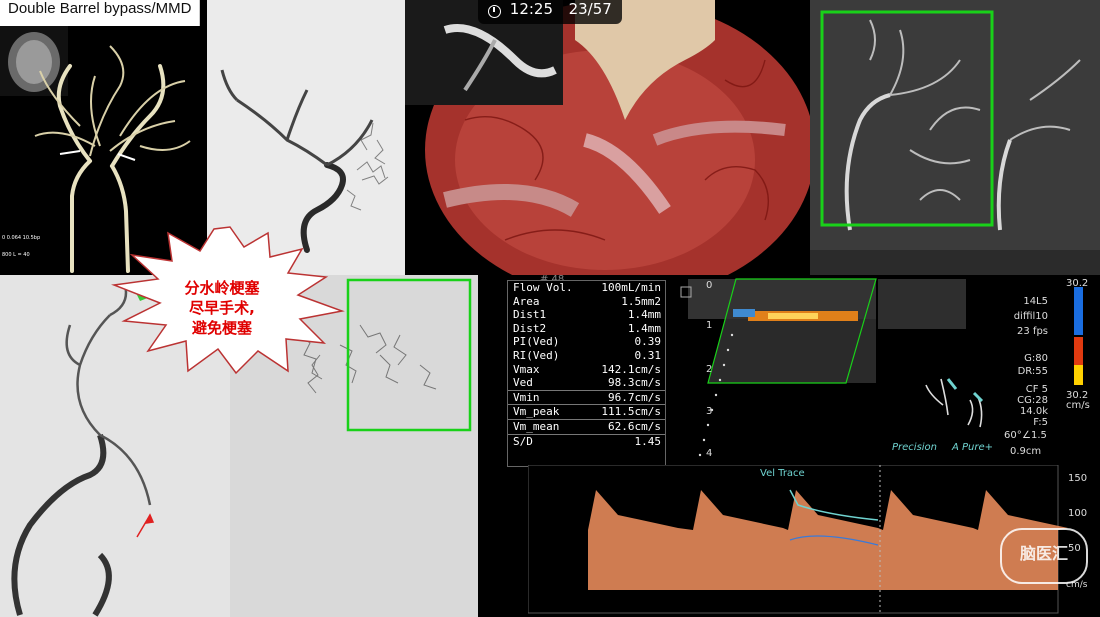 The image size is (1100, 617). What do you see at coordinates (631, 369) in the screenshot?
I see `flow-value: 142.1cm/s` at bounding box center [631, 369].